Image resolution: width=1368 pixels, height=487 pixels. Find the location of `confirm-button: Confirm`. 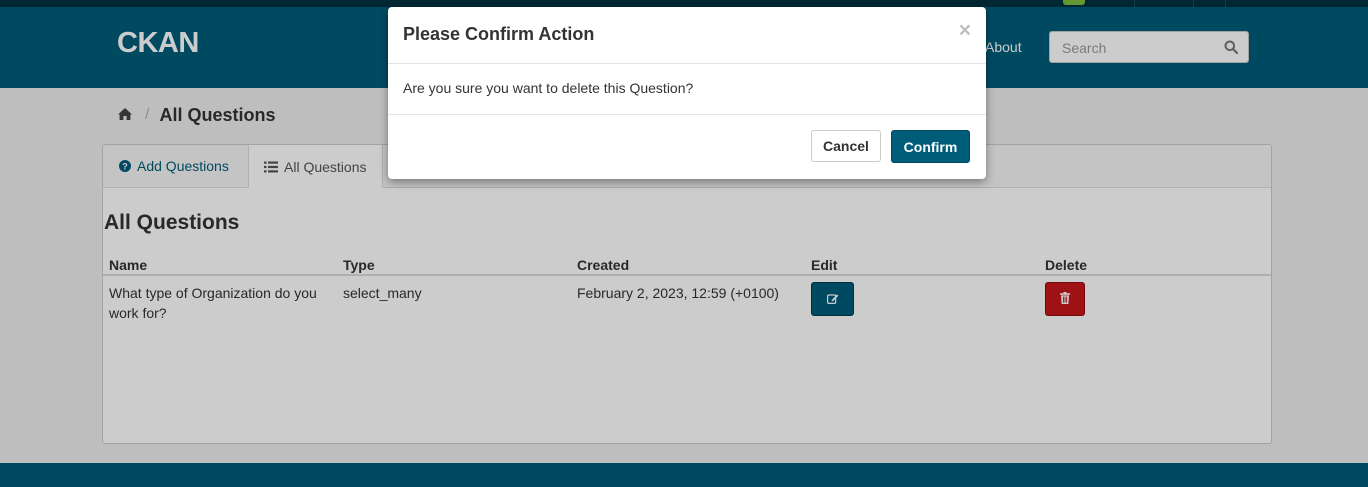

confirm-button: Confirm is located at coordinates (930, 146).